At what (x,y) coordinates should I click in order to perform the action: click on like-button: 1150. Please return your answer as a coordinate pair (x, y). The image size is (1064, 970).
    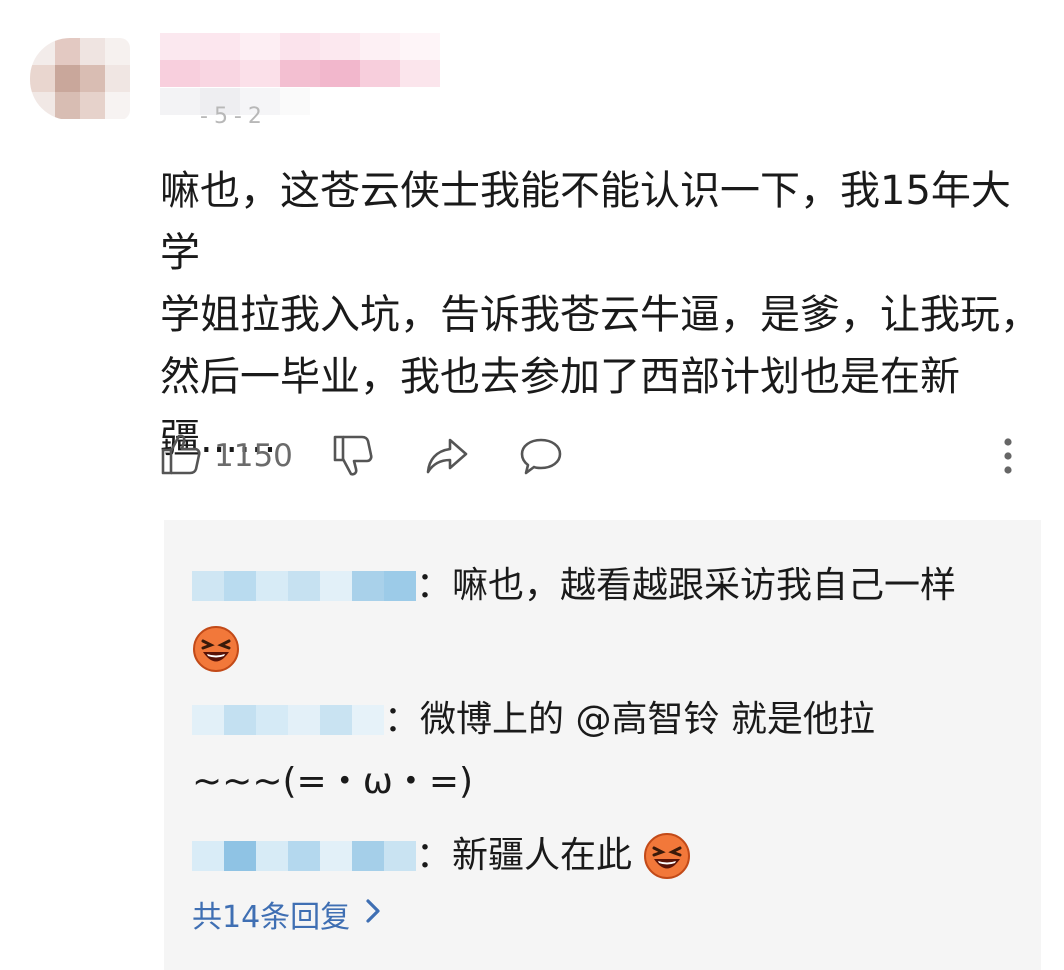
    Looking at the image, I should click on (226, 456).